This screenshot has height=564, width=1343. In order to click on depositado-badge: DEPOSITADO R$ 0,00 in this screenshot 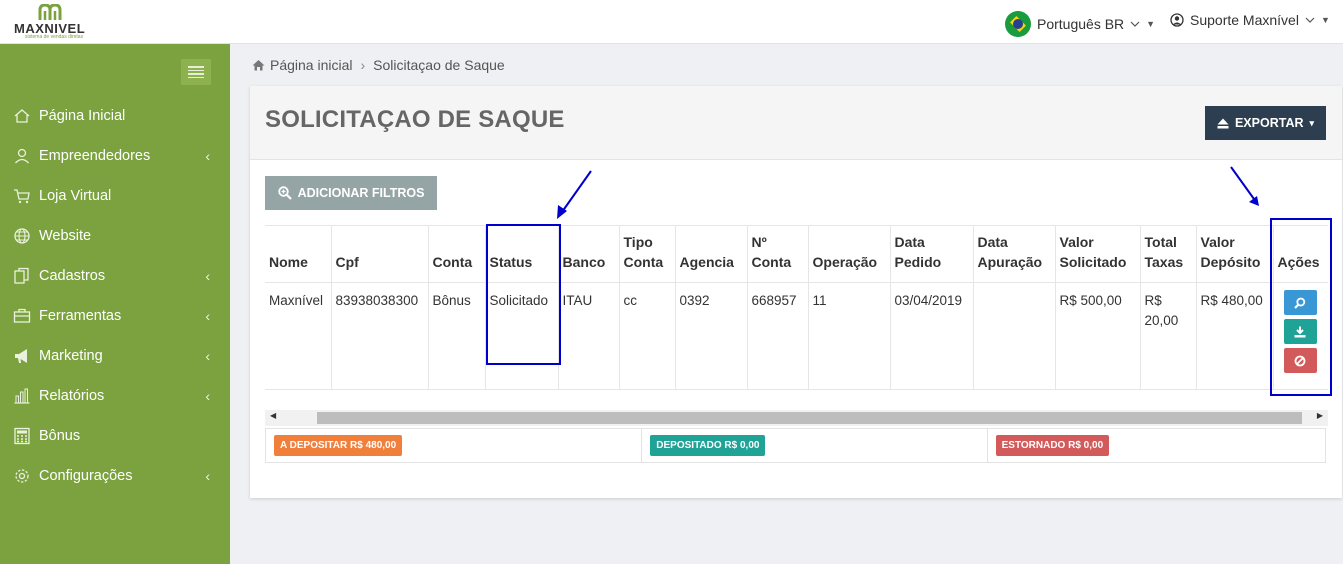, I will do `click(708, 445)`.